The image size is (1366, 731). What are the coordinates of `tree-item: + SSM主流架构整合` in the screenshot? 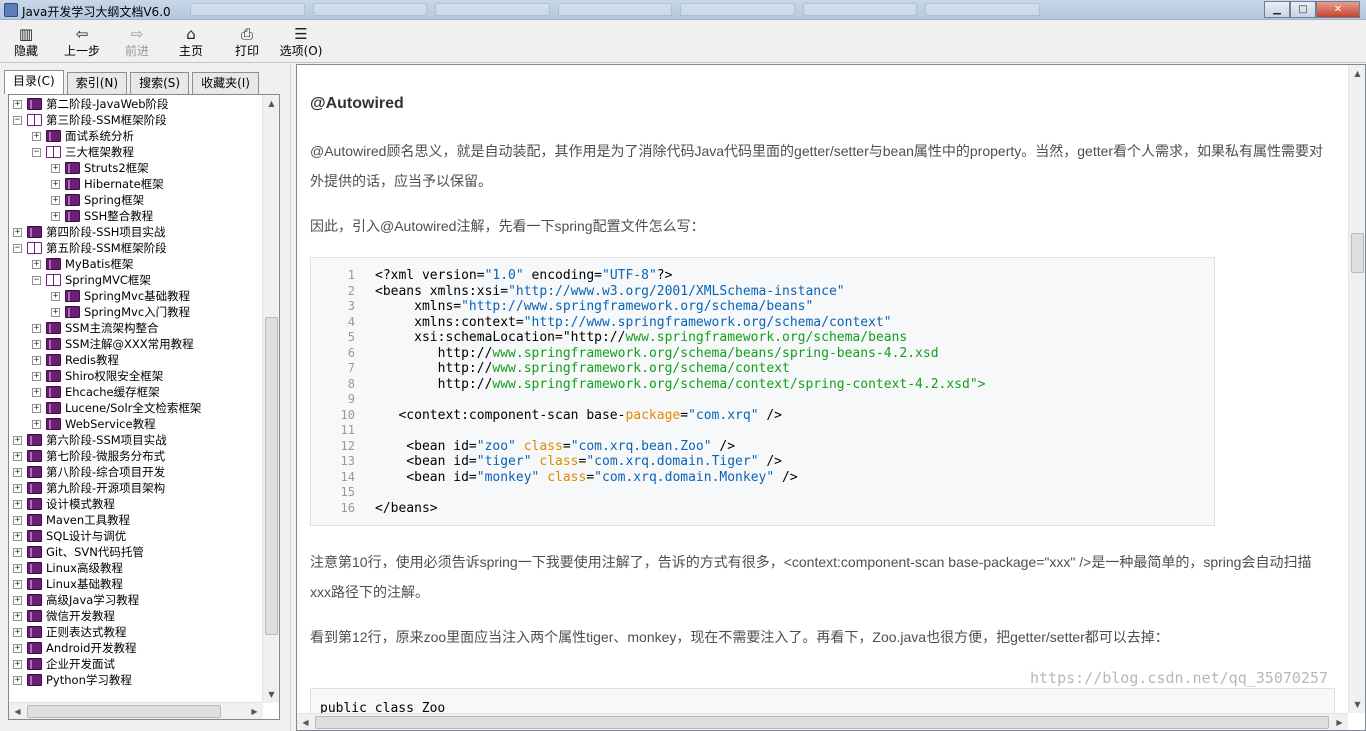 It's located at (95, 328).